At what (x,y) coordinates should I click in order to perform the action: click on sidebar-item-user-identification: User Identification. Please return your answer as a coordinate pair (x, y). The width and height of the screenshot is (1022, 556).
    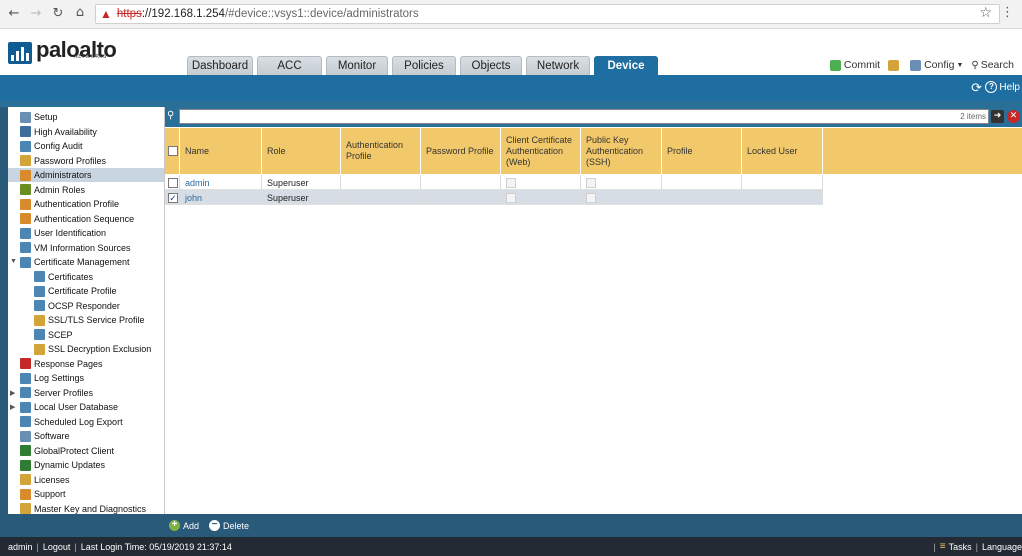
    Looking at the image, I should click on (57, 233).